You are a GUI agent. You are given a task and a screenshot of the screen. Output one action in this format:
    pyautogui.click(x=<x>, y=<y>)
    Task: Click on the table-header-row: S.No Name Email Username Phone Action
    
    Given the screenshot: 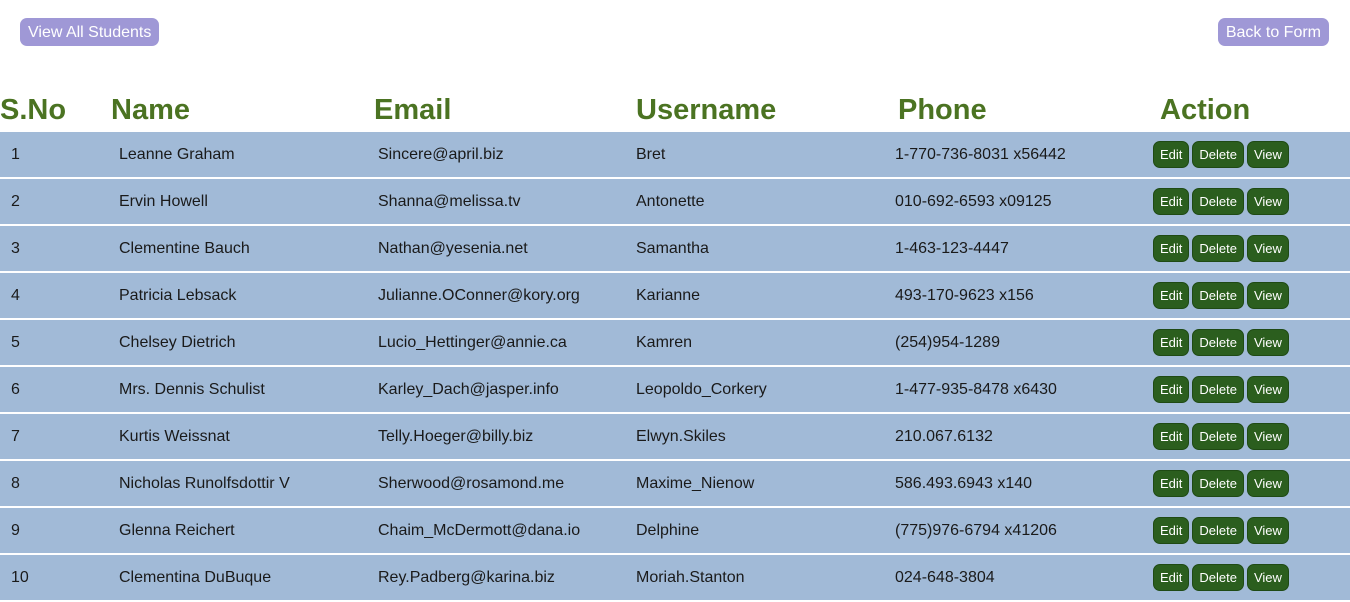 What is the action you would take?
    pyautogui.click(x=675, y=111)
    